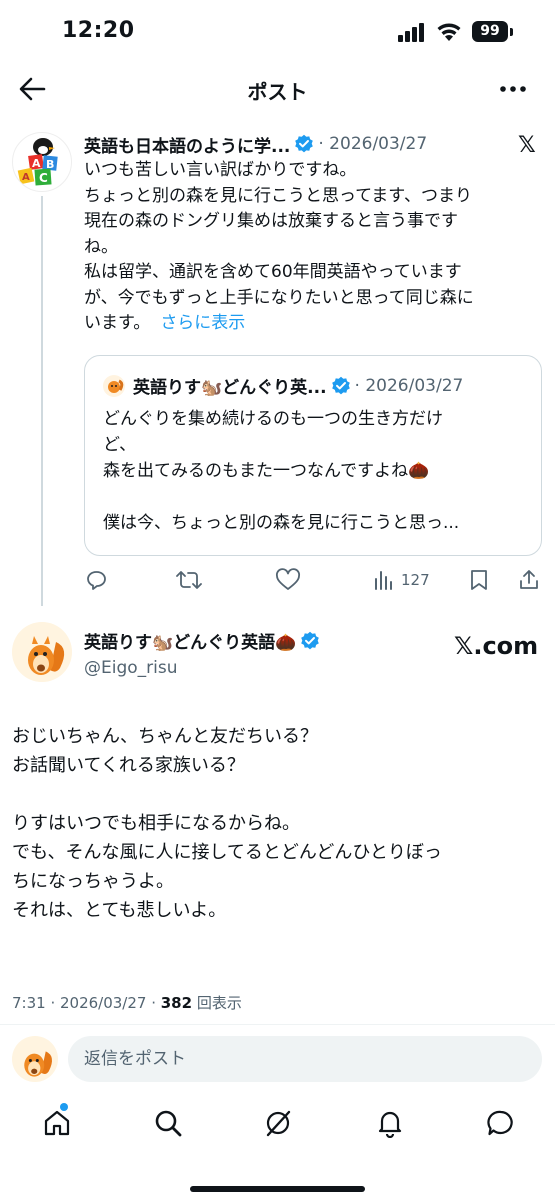  Describe the element at coordinates (117, 323) in the screenshot. I see `parent-post-line: います。` at that location.